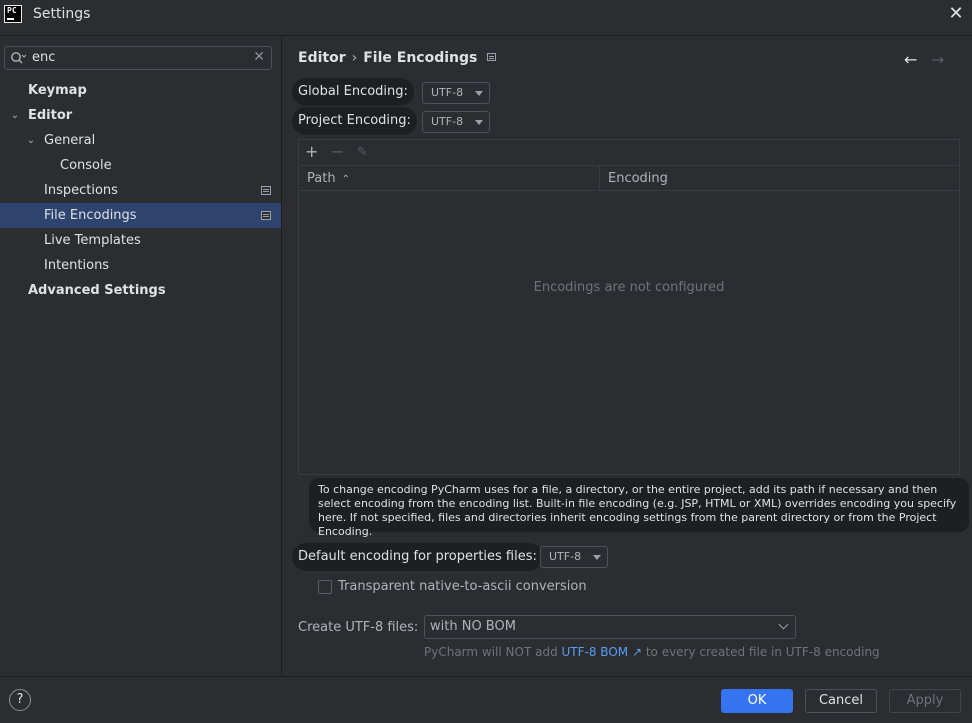  Describe the element at coordinates (420, 58) in the screenshot. I see `breadcrumb-current: File Encodings` at that location.